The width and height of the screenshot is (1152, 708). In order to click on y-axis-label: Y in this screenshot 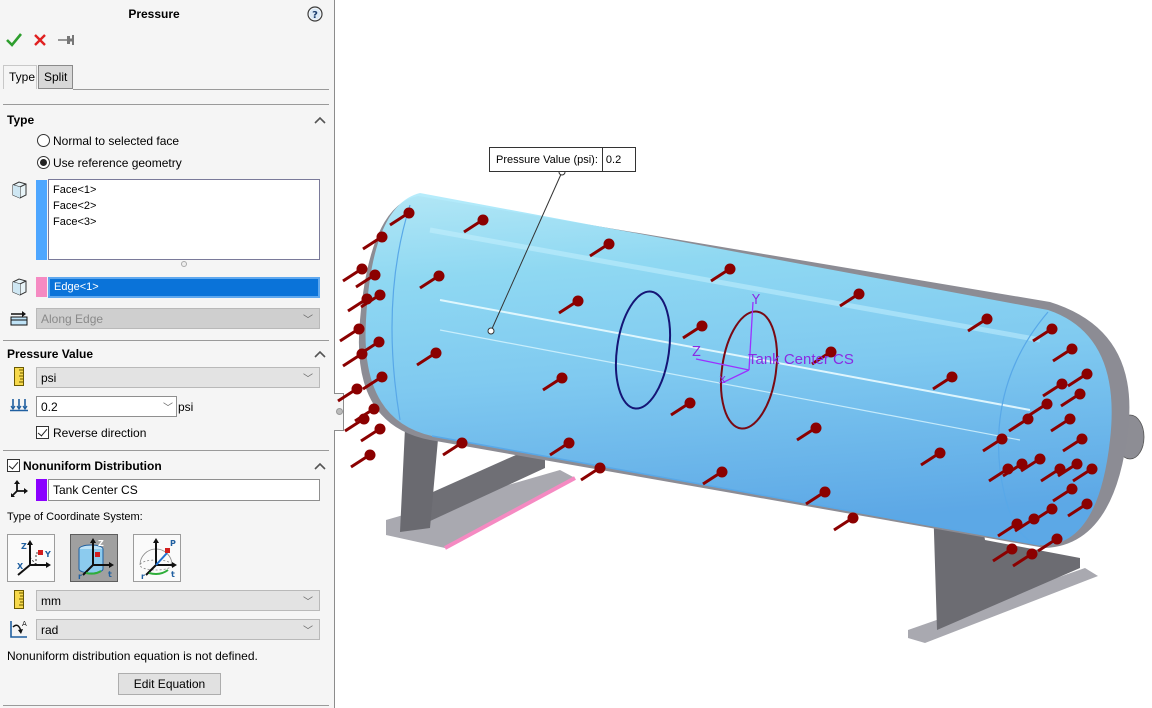, I will do `click(755, 300)`.